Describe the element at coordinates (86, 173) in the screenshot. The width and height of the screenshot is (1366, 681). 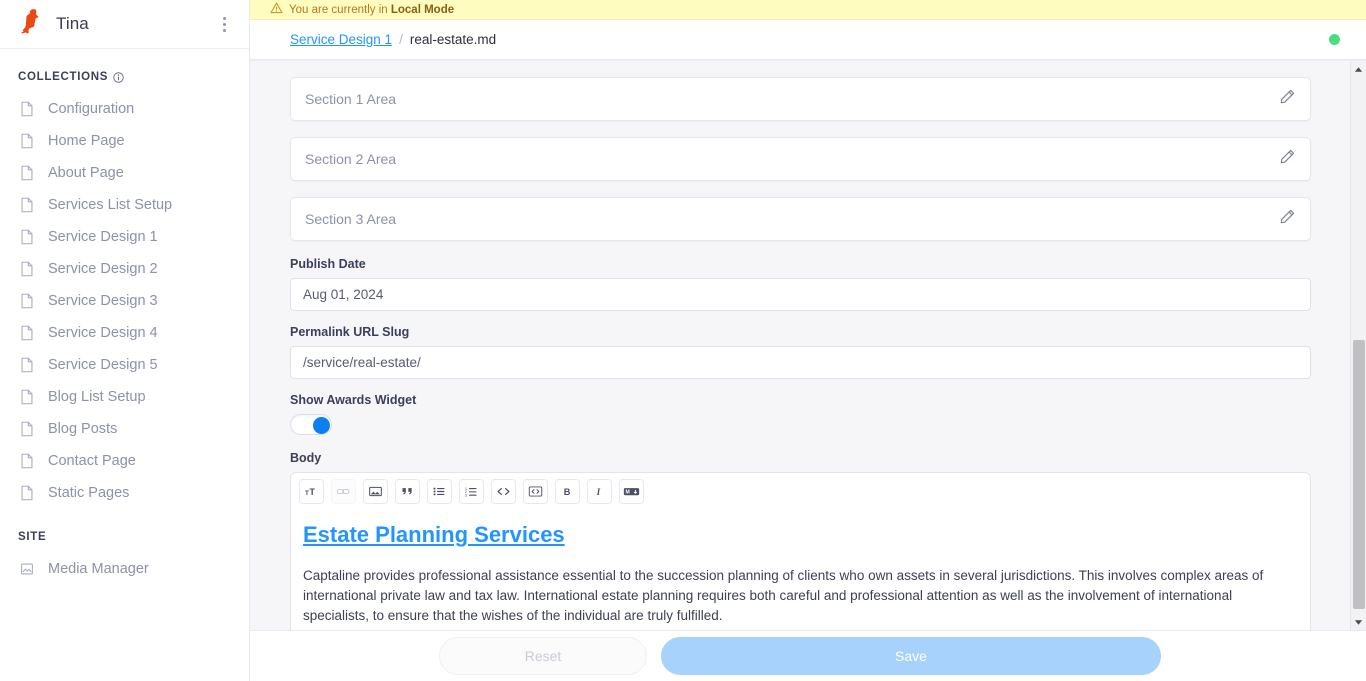
I see `sidebar-item-label: About Page` at that location.